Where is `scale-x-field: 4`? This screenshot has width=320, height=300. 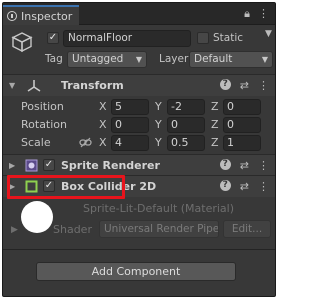
scale-x-field: 4 is located at coordinates (130, 143).